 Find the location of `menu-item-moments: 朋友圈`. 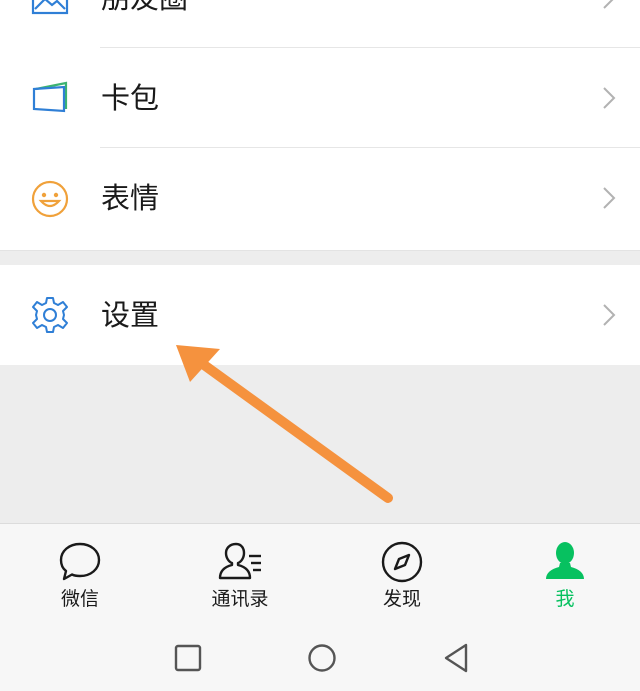

menu-item-moments: 朋友圈 is located at coordinates (320, 24).